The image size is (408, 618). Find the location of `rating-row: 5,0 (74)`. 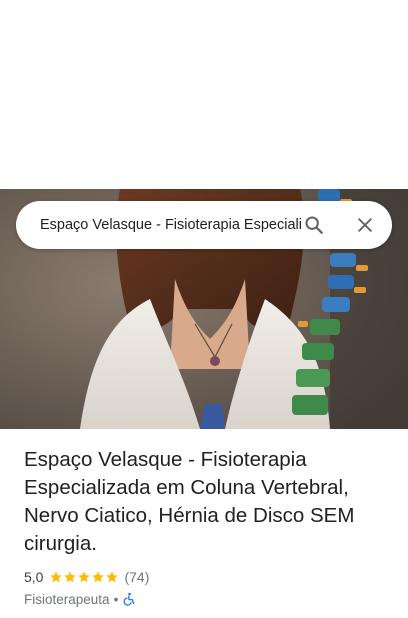

rating-row: 5,0 (74) is located at coordinates (204, 577).